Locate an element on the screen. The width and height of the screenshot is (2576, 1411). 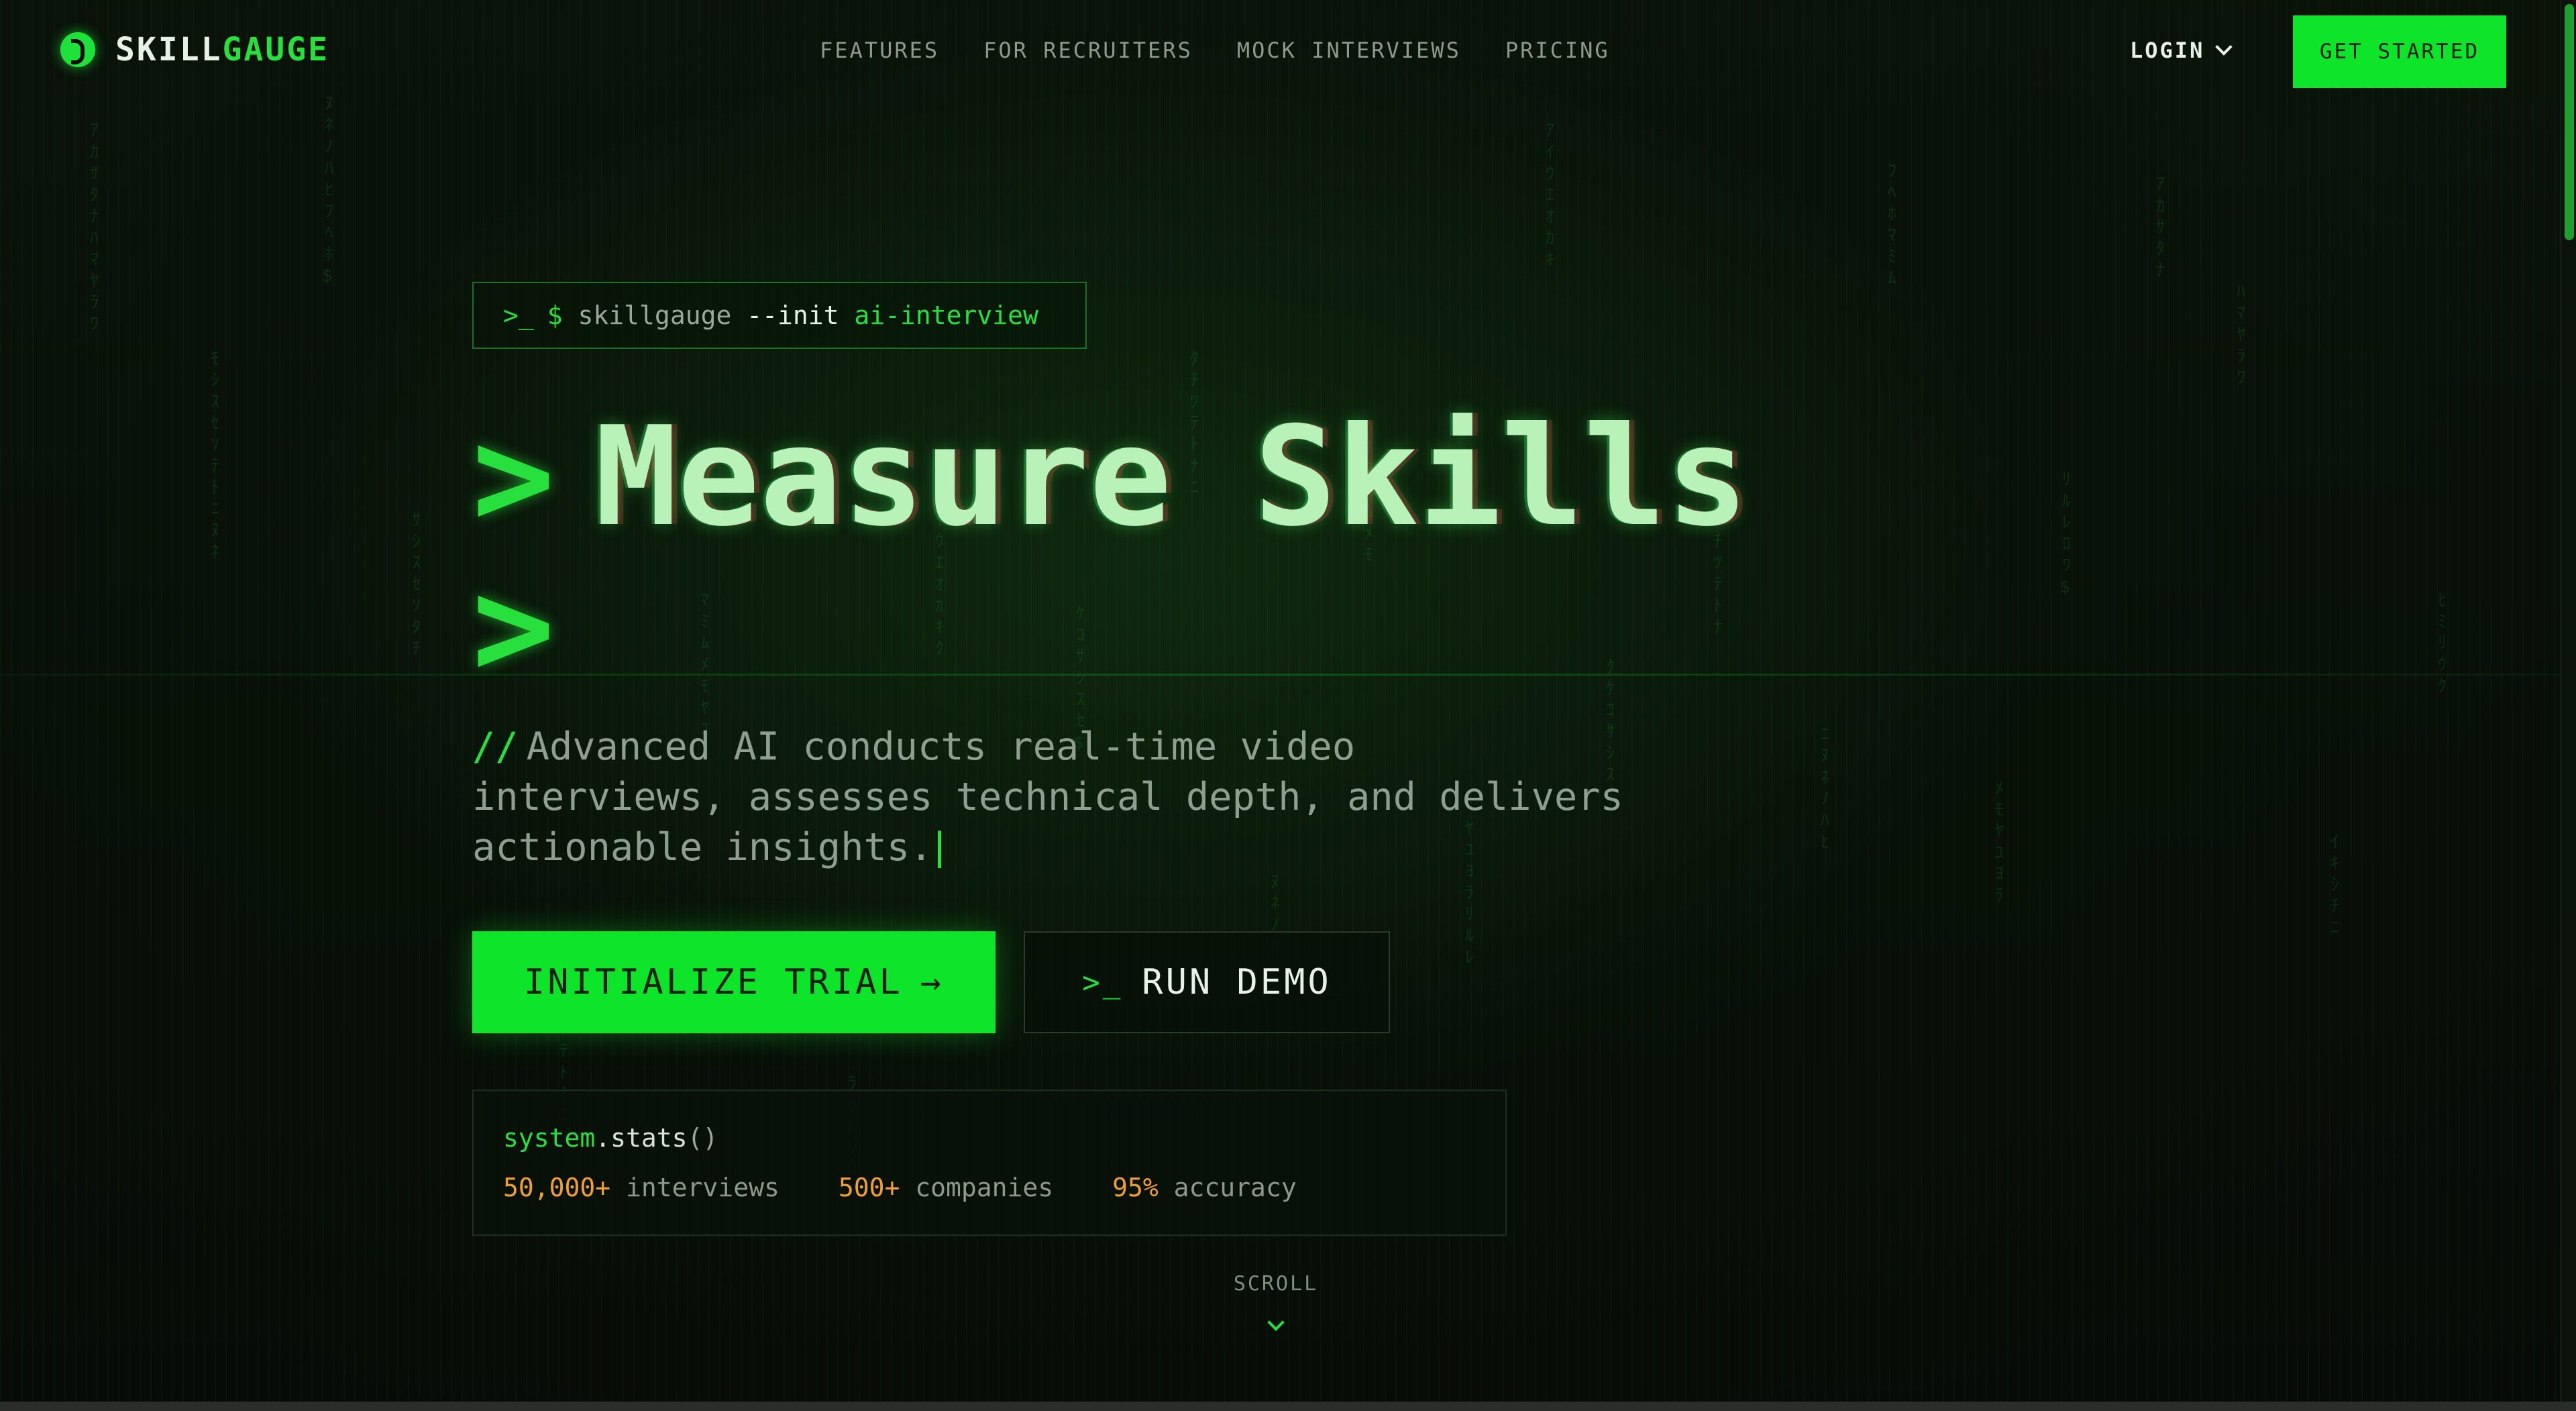
window-bottom-edge is located at coordinates (1288, 1406).